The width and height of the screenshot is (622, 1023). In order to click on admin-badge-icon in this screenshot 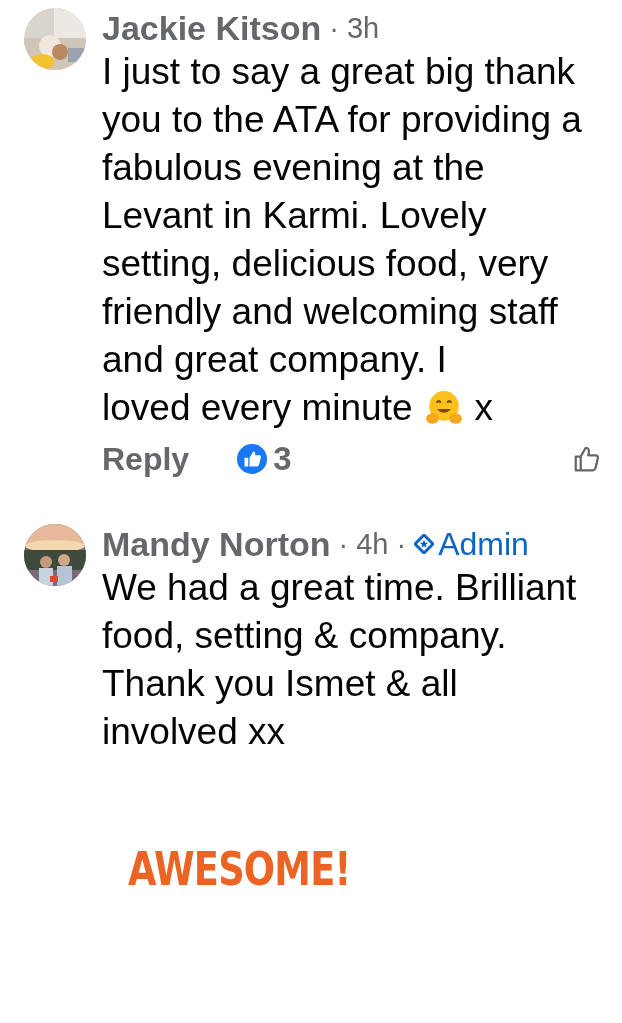, I will do `click(424, 544)`.